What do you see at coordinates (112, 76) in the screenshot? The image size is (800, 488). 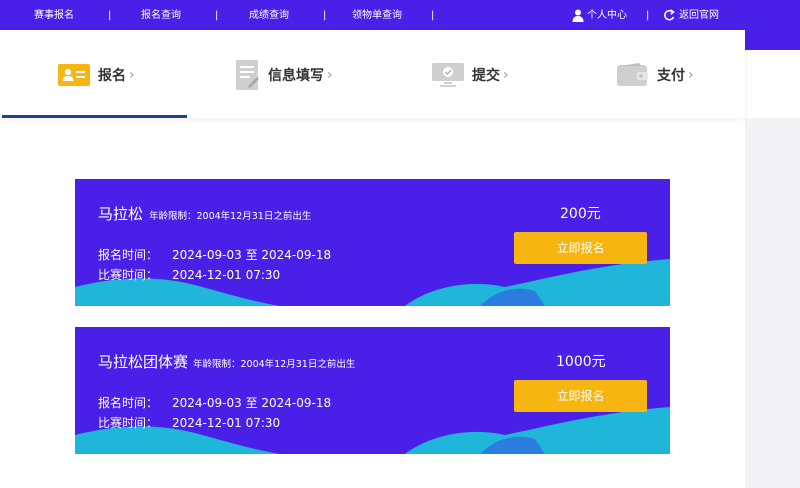 I see `step-label: 报名` at bounding box center [112, 76].